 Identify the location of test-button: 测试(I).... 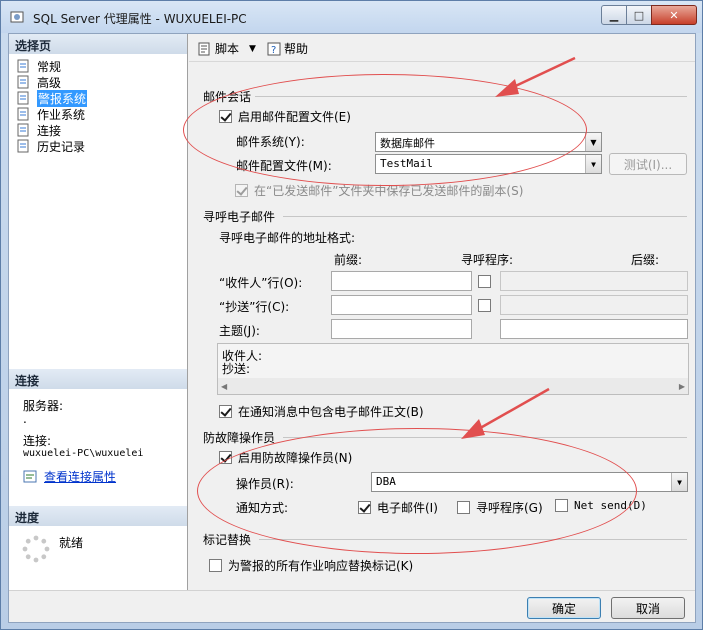
(648, 164).